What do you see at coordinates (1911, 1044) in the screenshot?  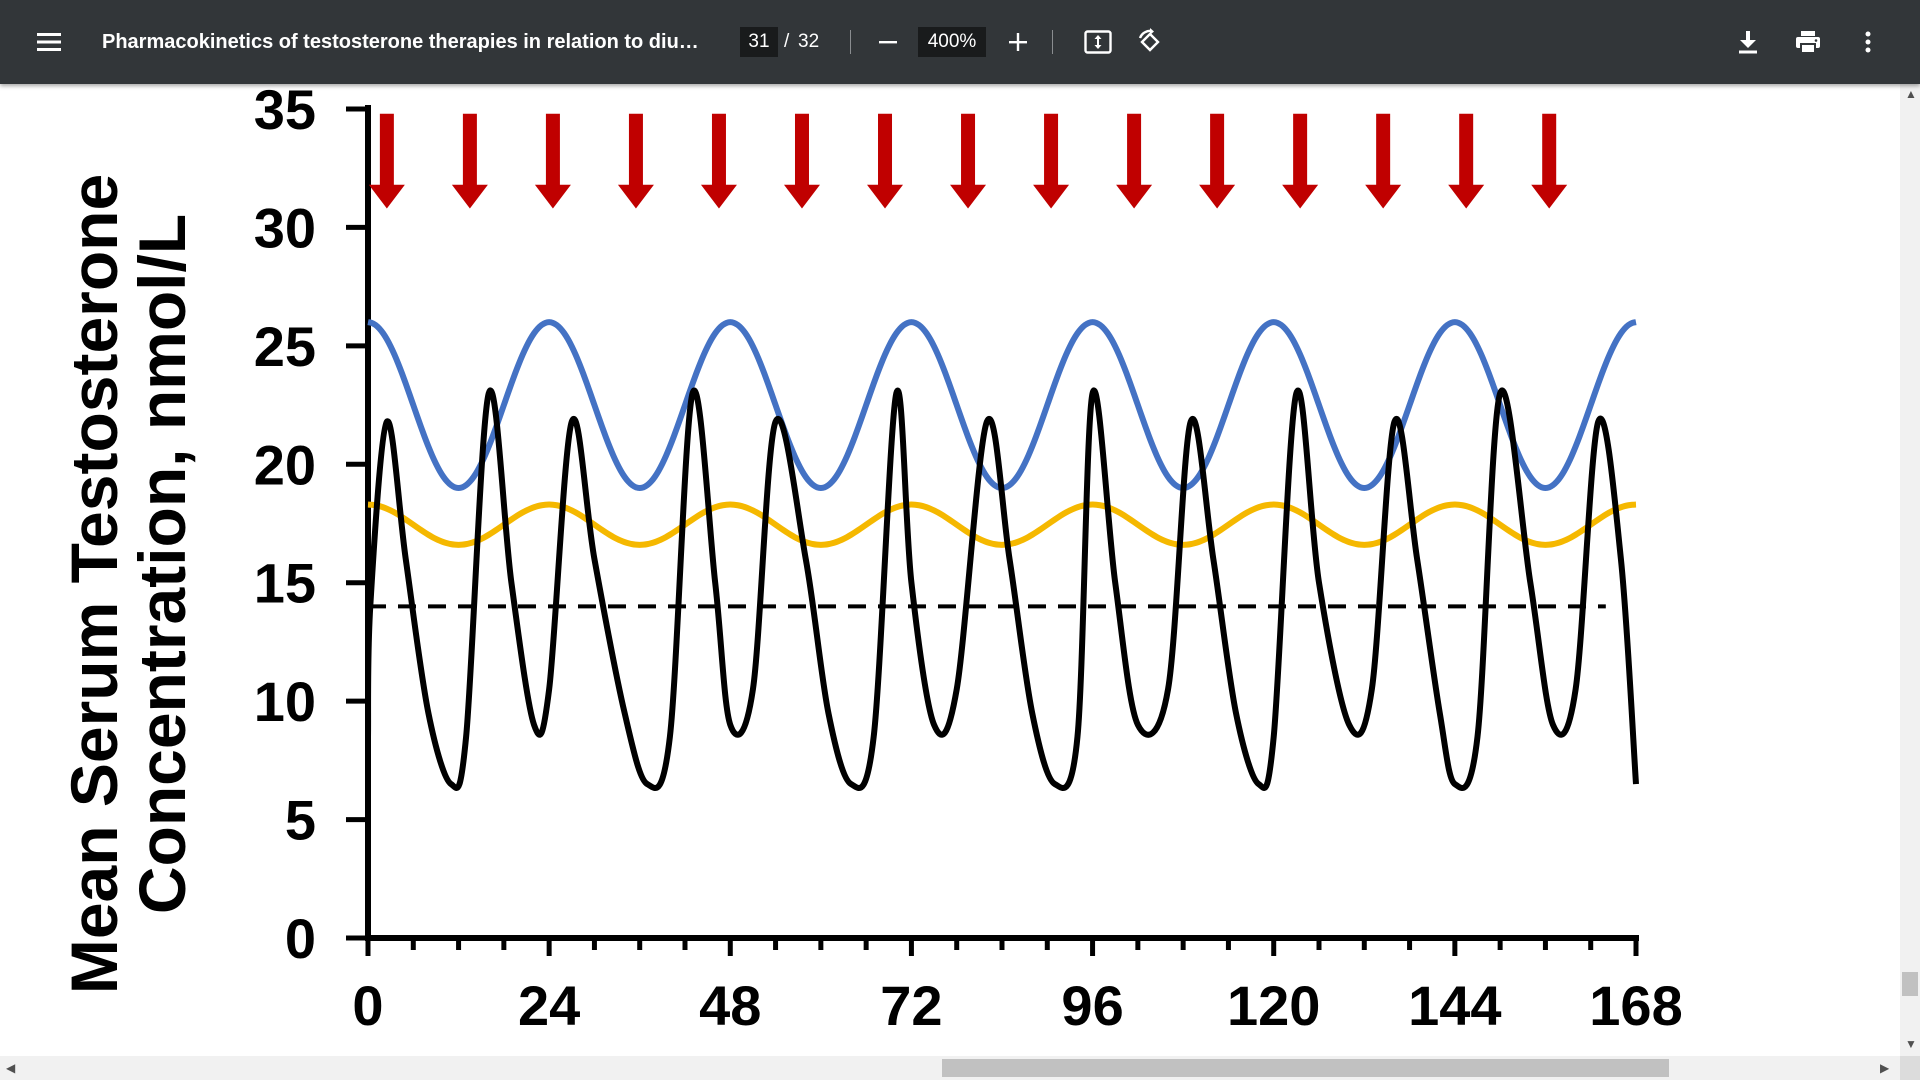 I see `scroll-down-icon: ▼` at bounding box center [1911, 1044].